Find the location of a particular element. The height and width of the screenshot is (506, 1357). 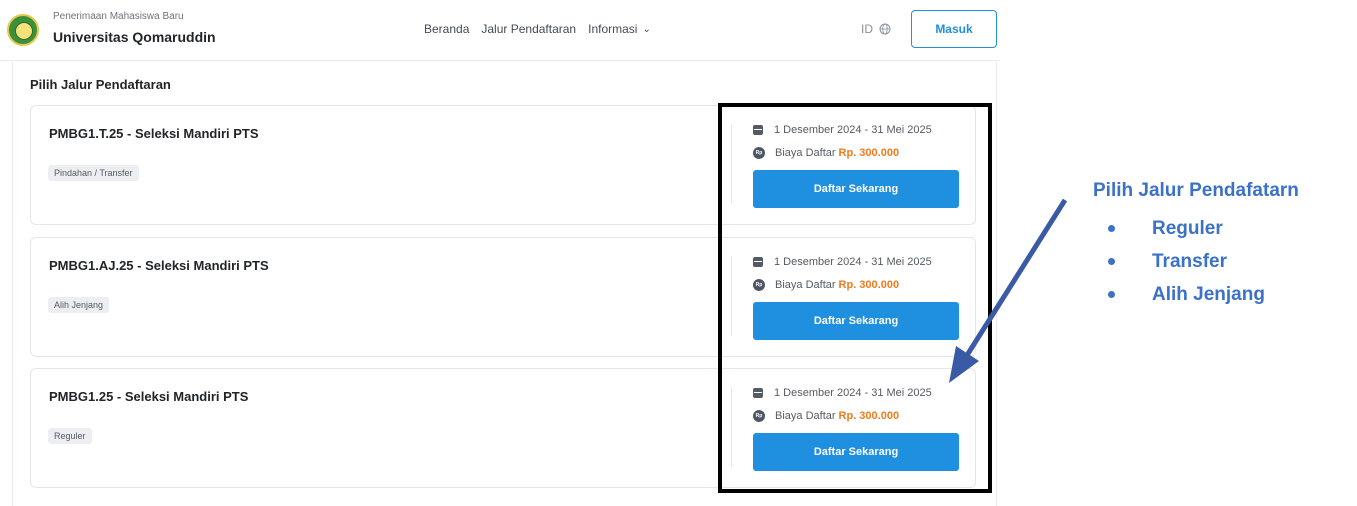

nav-beranda: Beranda is located at coordinates (446, 29).